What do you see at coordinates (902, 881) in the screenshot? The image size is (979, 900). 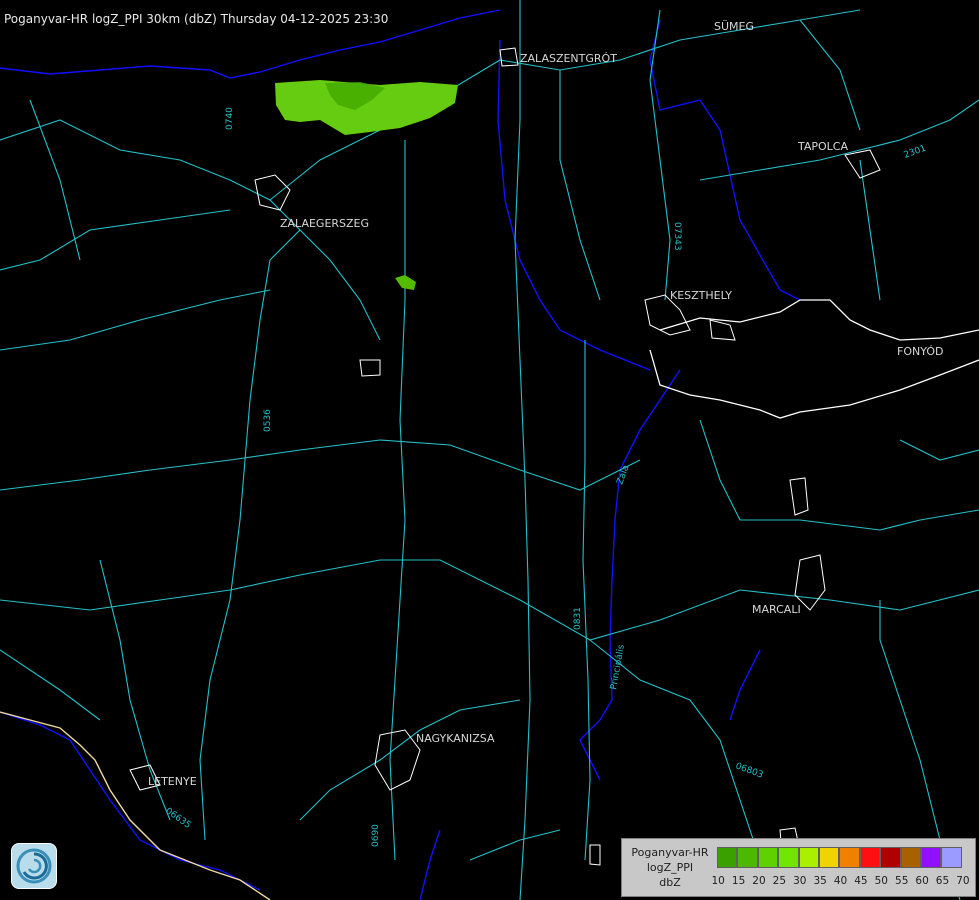 I see `legend-scale-label: 55` at bounding box center [902, 881].